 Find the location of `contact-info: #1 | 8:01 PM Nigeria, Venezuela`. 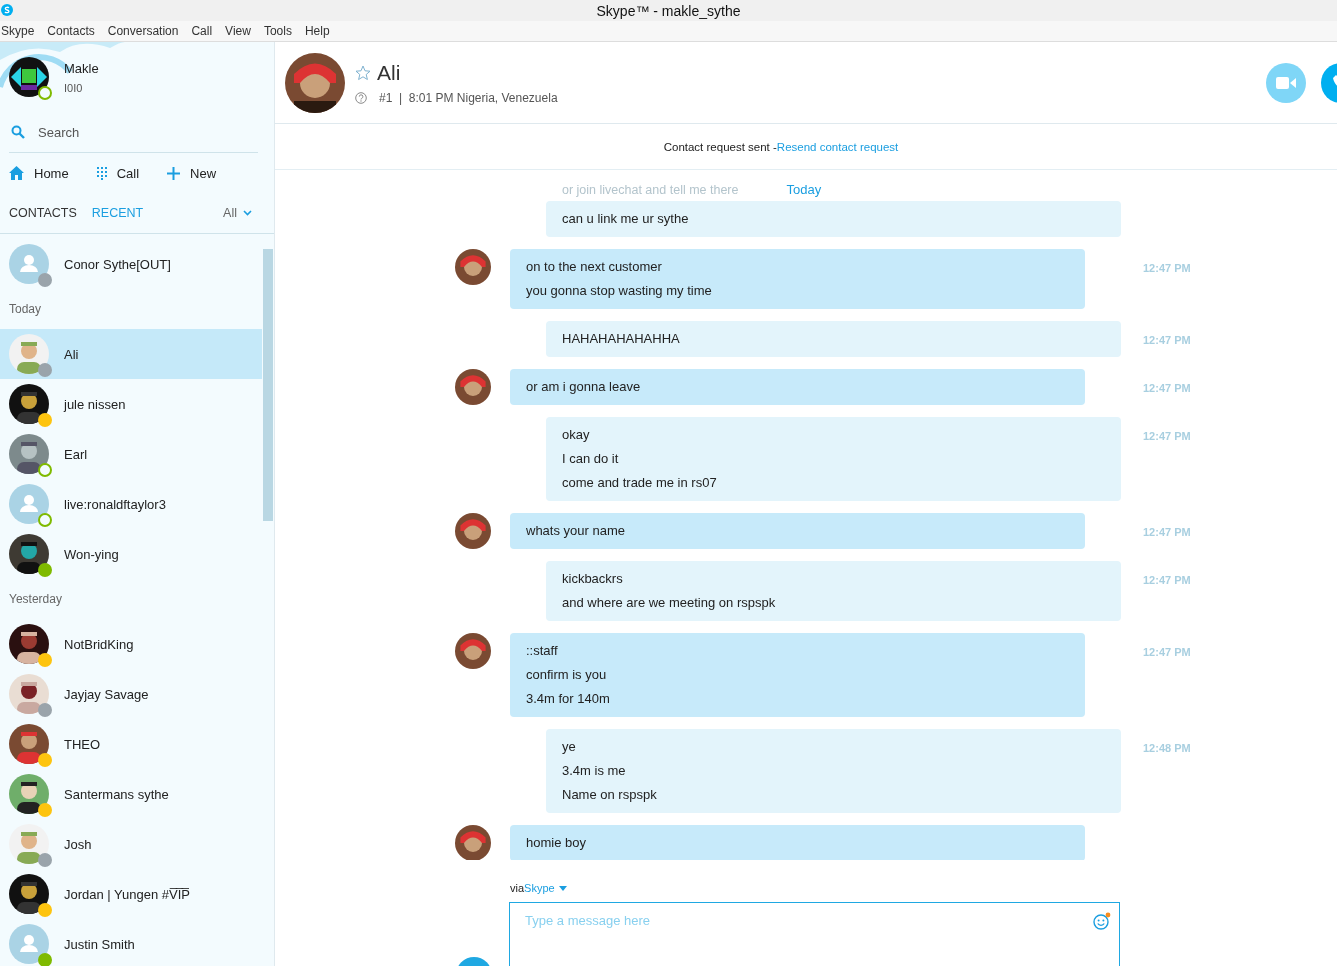

contact-info: #1 | 8:01 PM Nigeria, Venezuela is located at coordinates (468, 97).